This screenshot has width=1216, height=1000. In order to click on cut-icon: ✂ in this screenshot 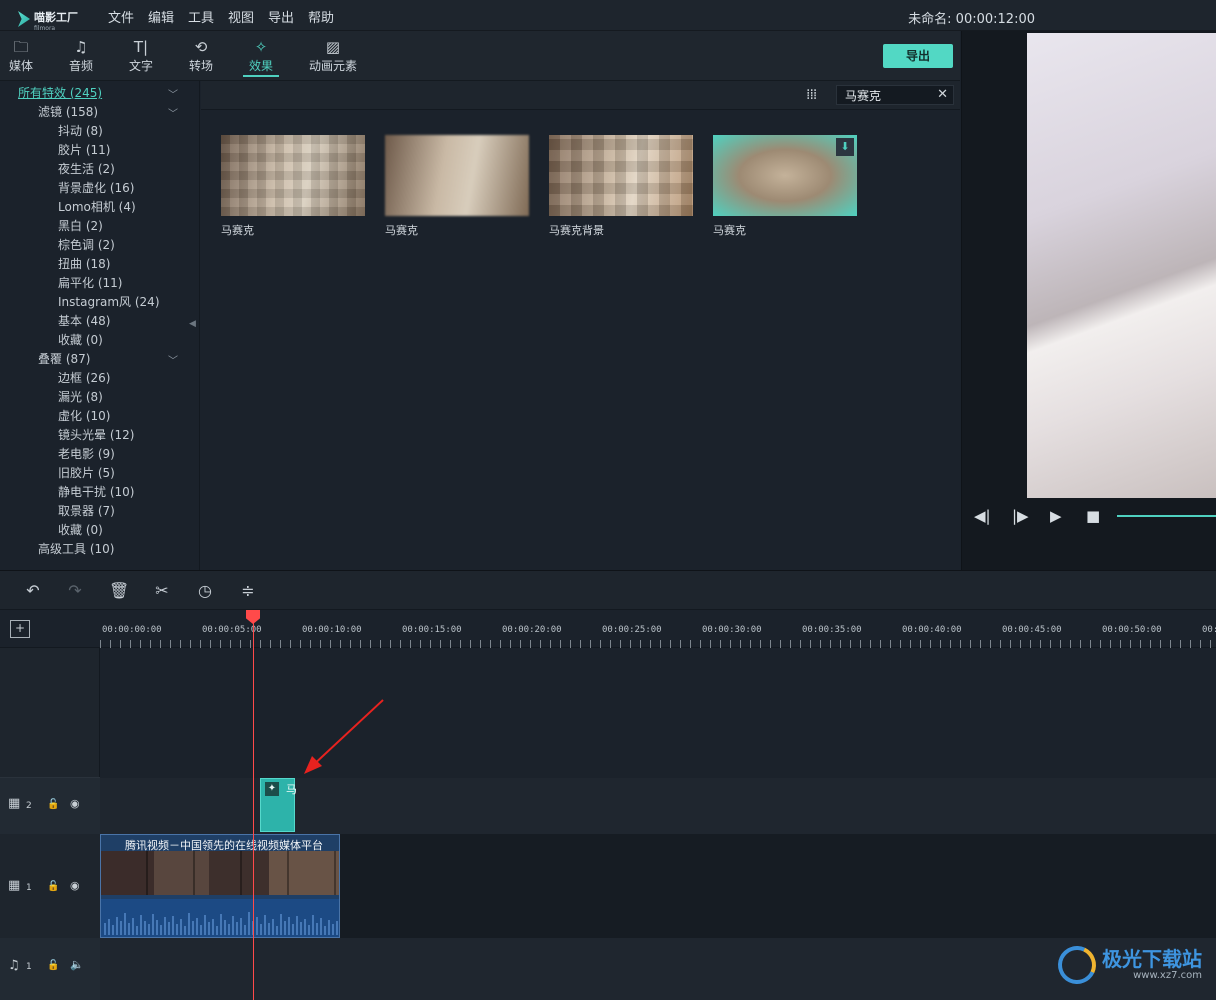, I will do `click(162, 590)`.